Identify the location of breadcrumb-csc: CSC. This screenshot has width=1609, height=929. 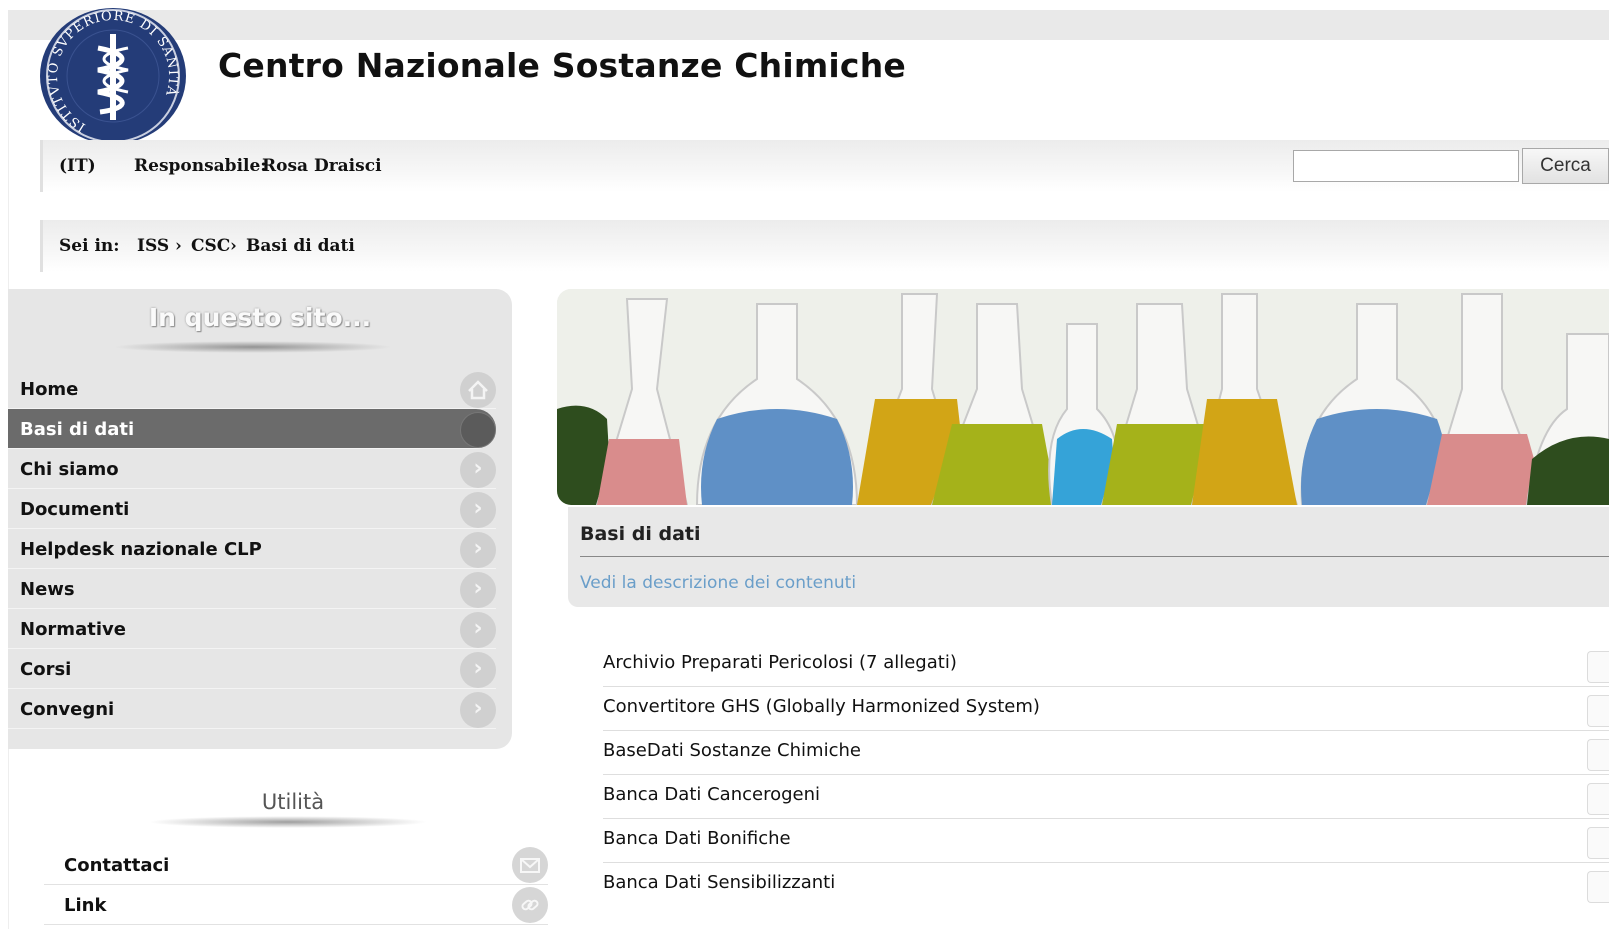
(210, 246).